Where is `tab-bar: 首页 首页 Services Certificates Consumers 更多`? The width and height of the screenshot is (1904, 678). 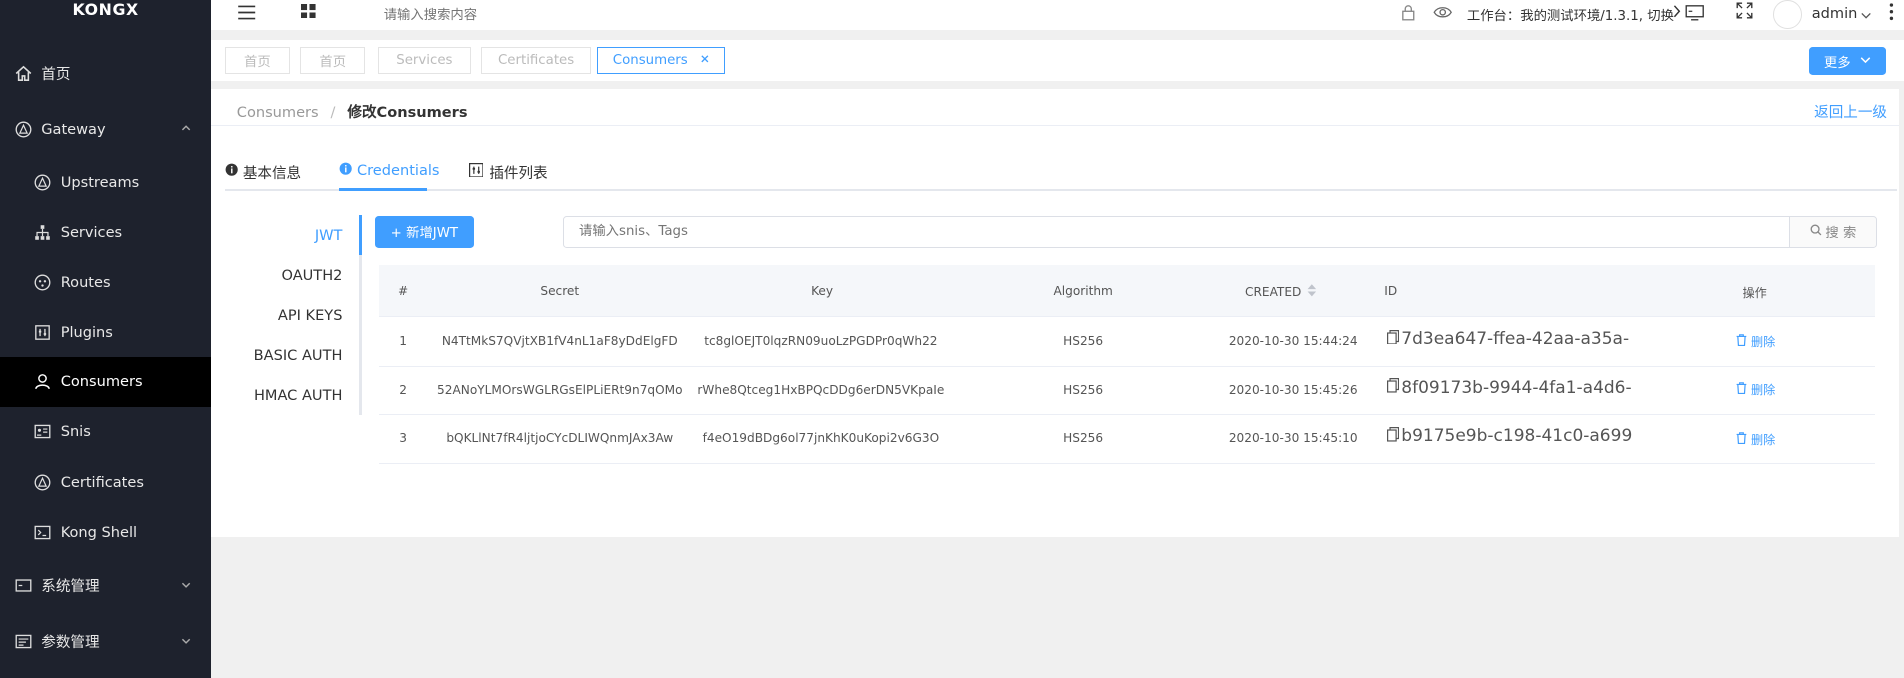
tab-bar: 首页 首页 Services Certificates Consumers 更多 is located at coordinates (1057, 61).